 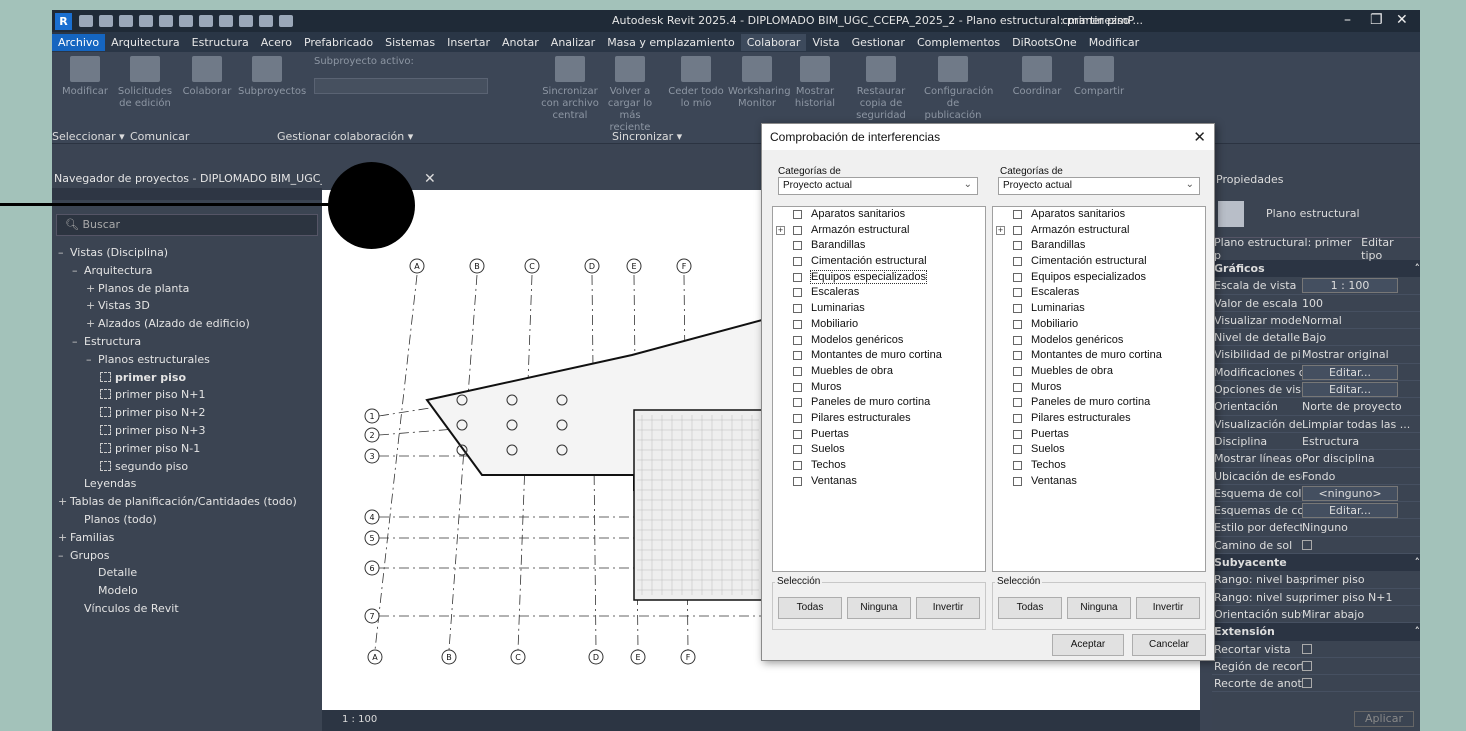 What do you see at coordinates (958, 42) in the screenshot?
I see `menu-tab-13: Complementos` at bounding box center [958, 42].